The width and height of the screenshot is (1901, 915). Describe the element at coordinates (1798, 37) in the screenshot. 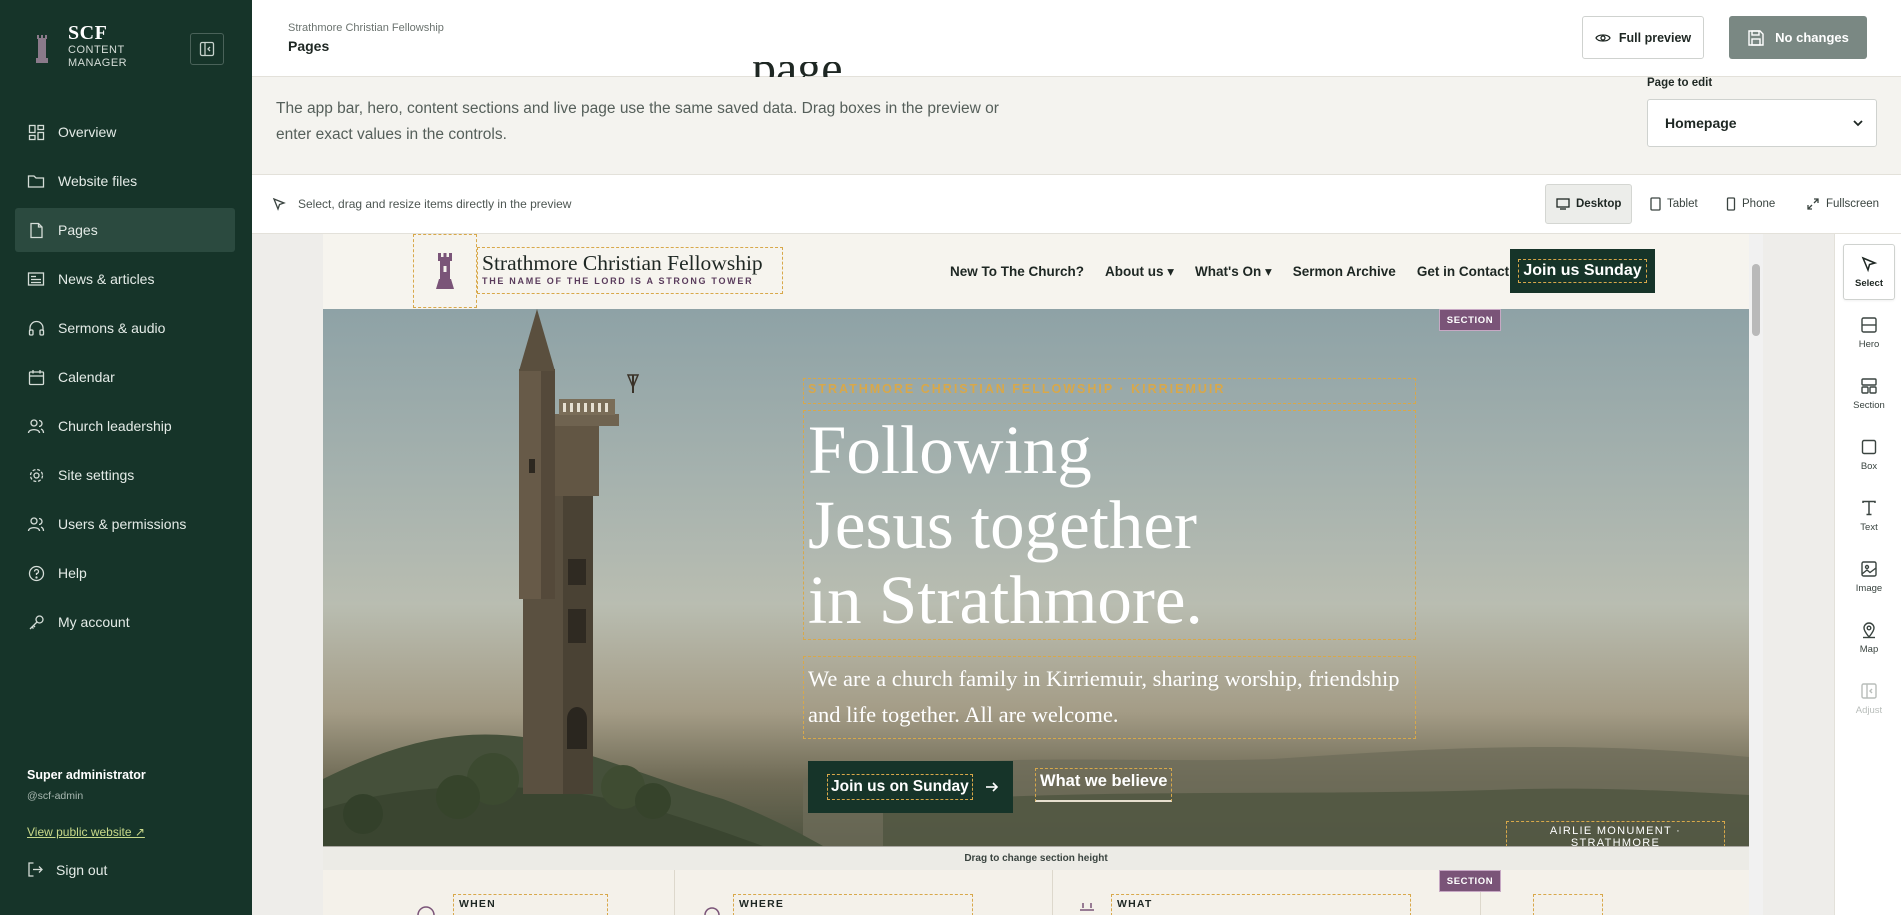

I see `save-button: No changes` at that location.